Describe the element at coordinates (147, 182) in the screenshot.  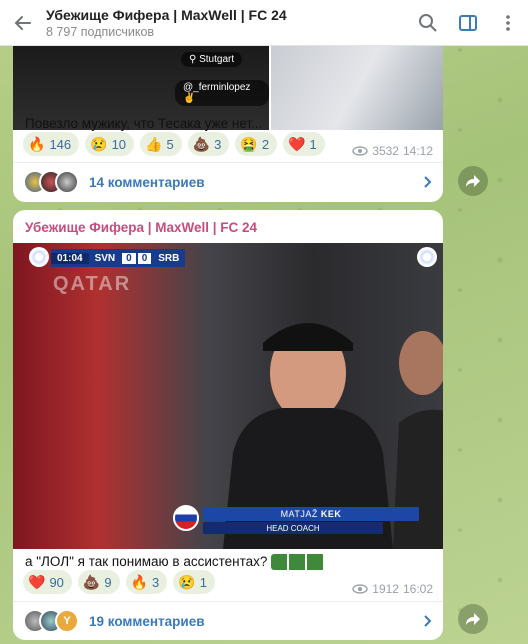
I see `comments-label: 14 комментариев` at that location.